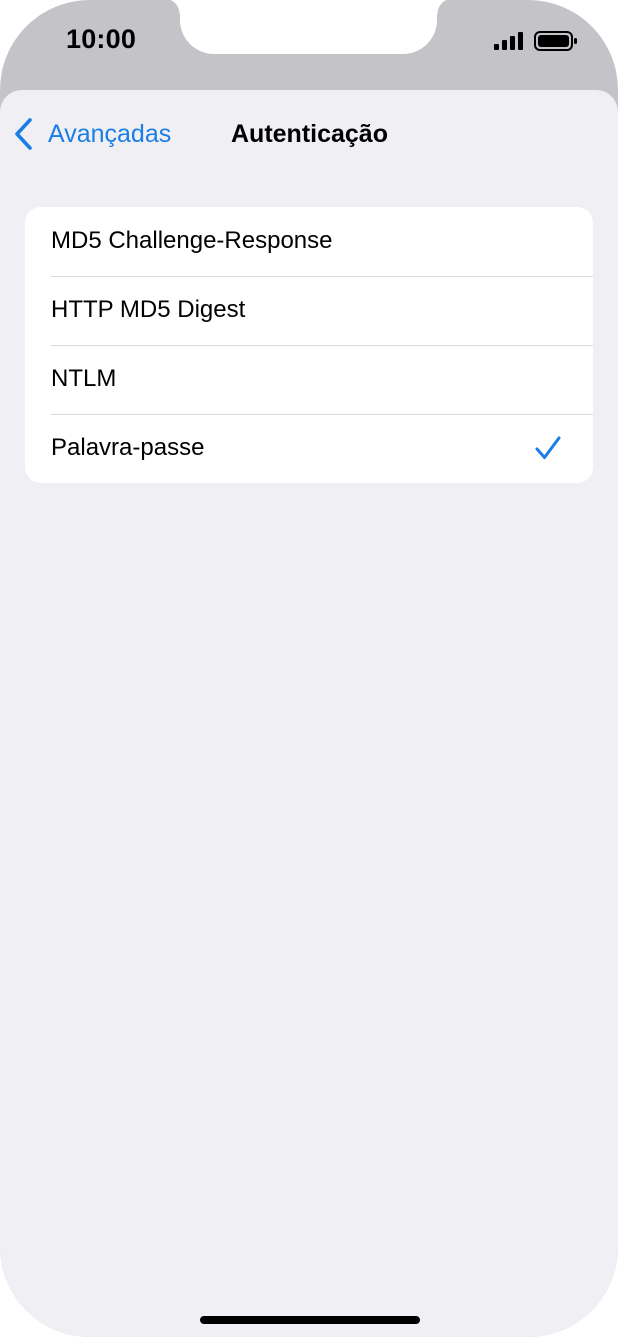 The width and height of the screenshot is (618, 1337). Describe the element at coordinates (192, 240) in the screenshot. I see `option-label: MD5 Challenge-Response` at that location.